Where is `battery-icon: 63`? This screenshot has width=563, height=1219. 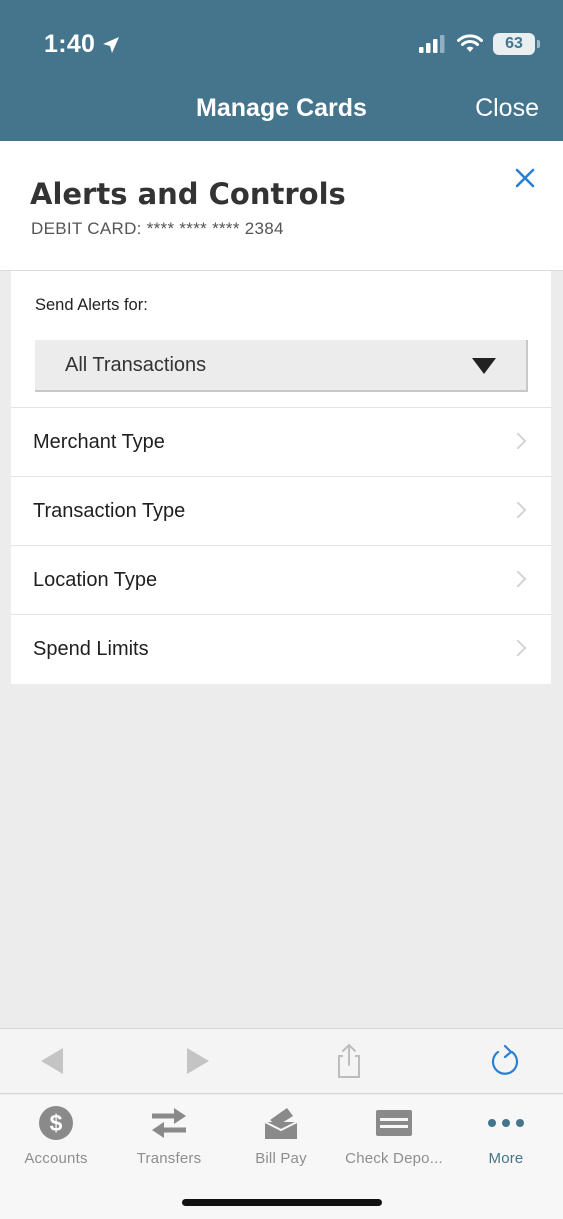 battery-icon: 63 is located at coordinates (516, 44).